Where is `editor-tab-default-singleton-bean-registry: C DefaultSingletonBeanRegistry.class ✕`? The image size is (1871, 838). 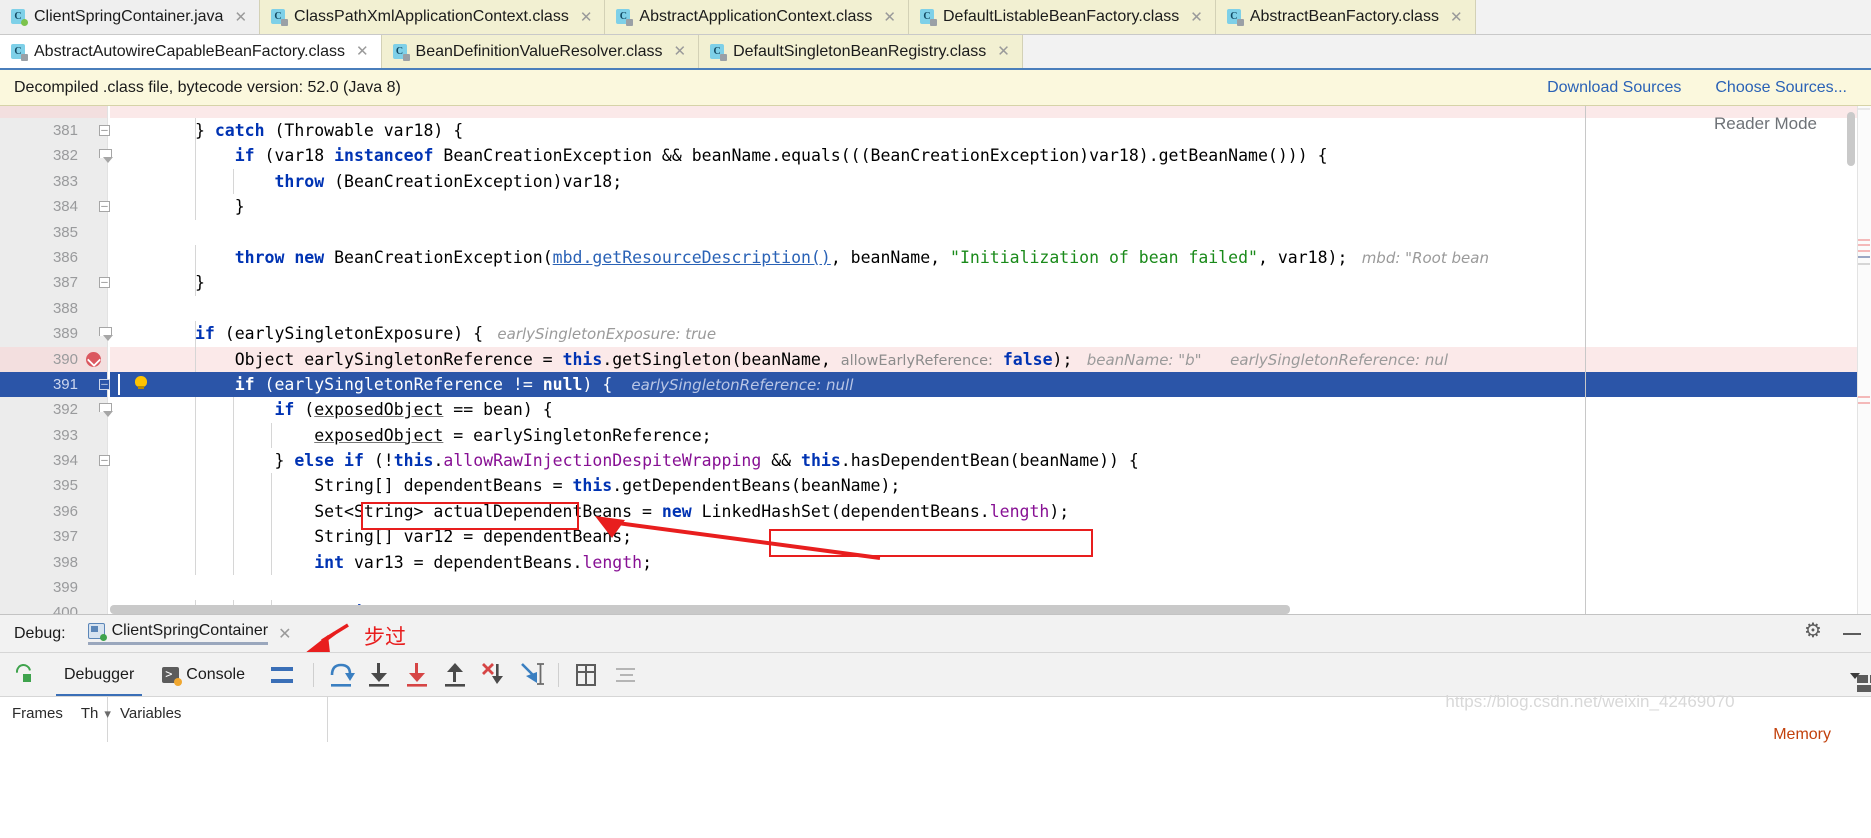 editor-tab-default-singleton-bean-registry: C DefaultSingletonBeanRegistry.class ✕ is located at coordinates (861, 51).